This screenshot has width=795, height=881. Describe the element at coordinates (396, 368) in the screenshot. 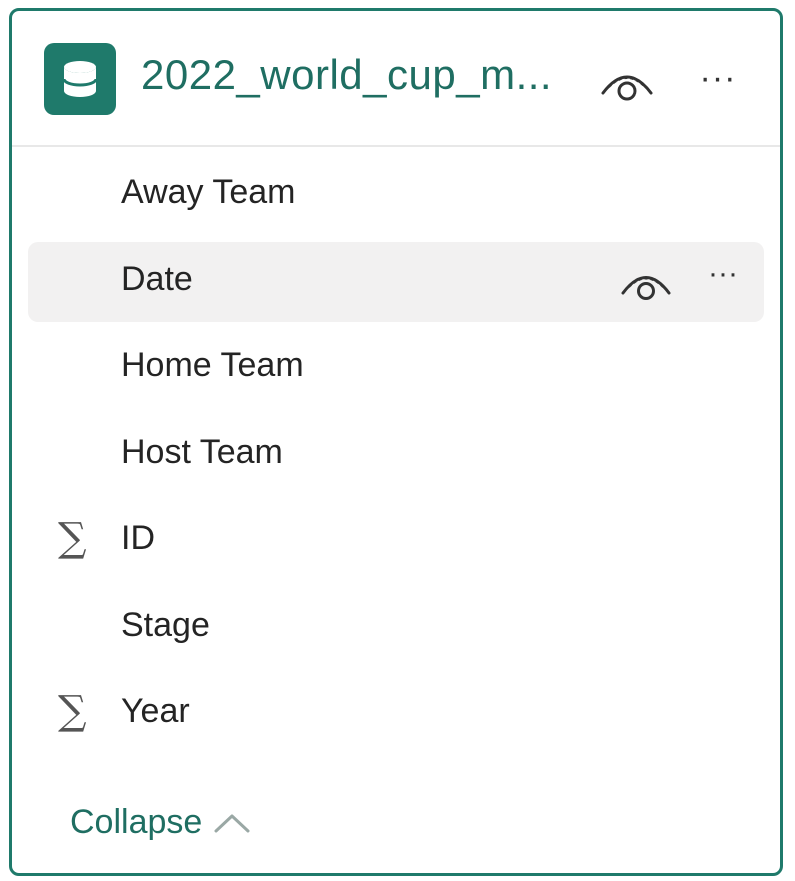

I see `field-row: Home Team` at that location.